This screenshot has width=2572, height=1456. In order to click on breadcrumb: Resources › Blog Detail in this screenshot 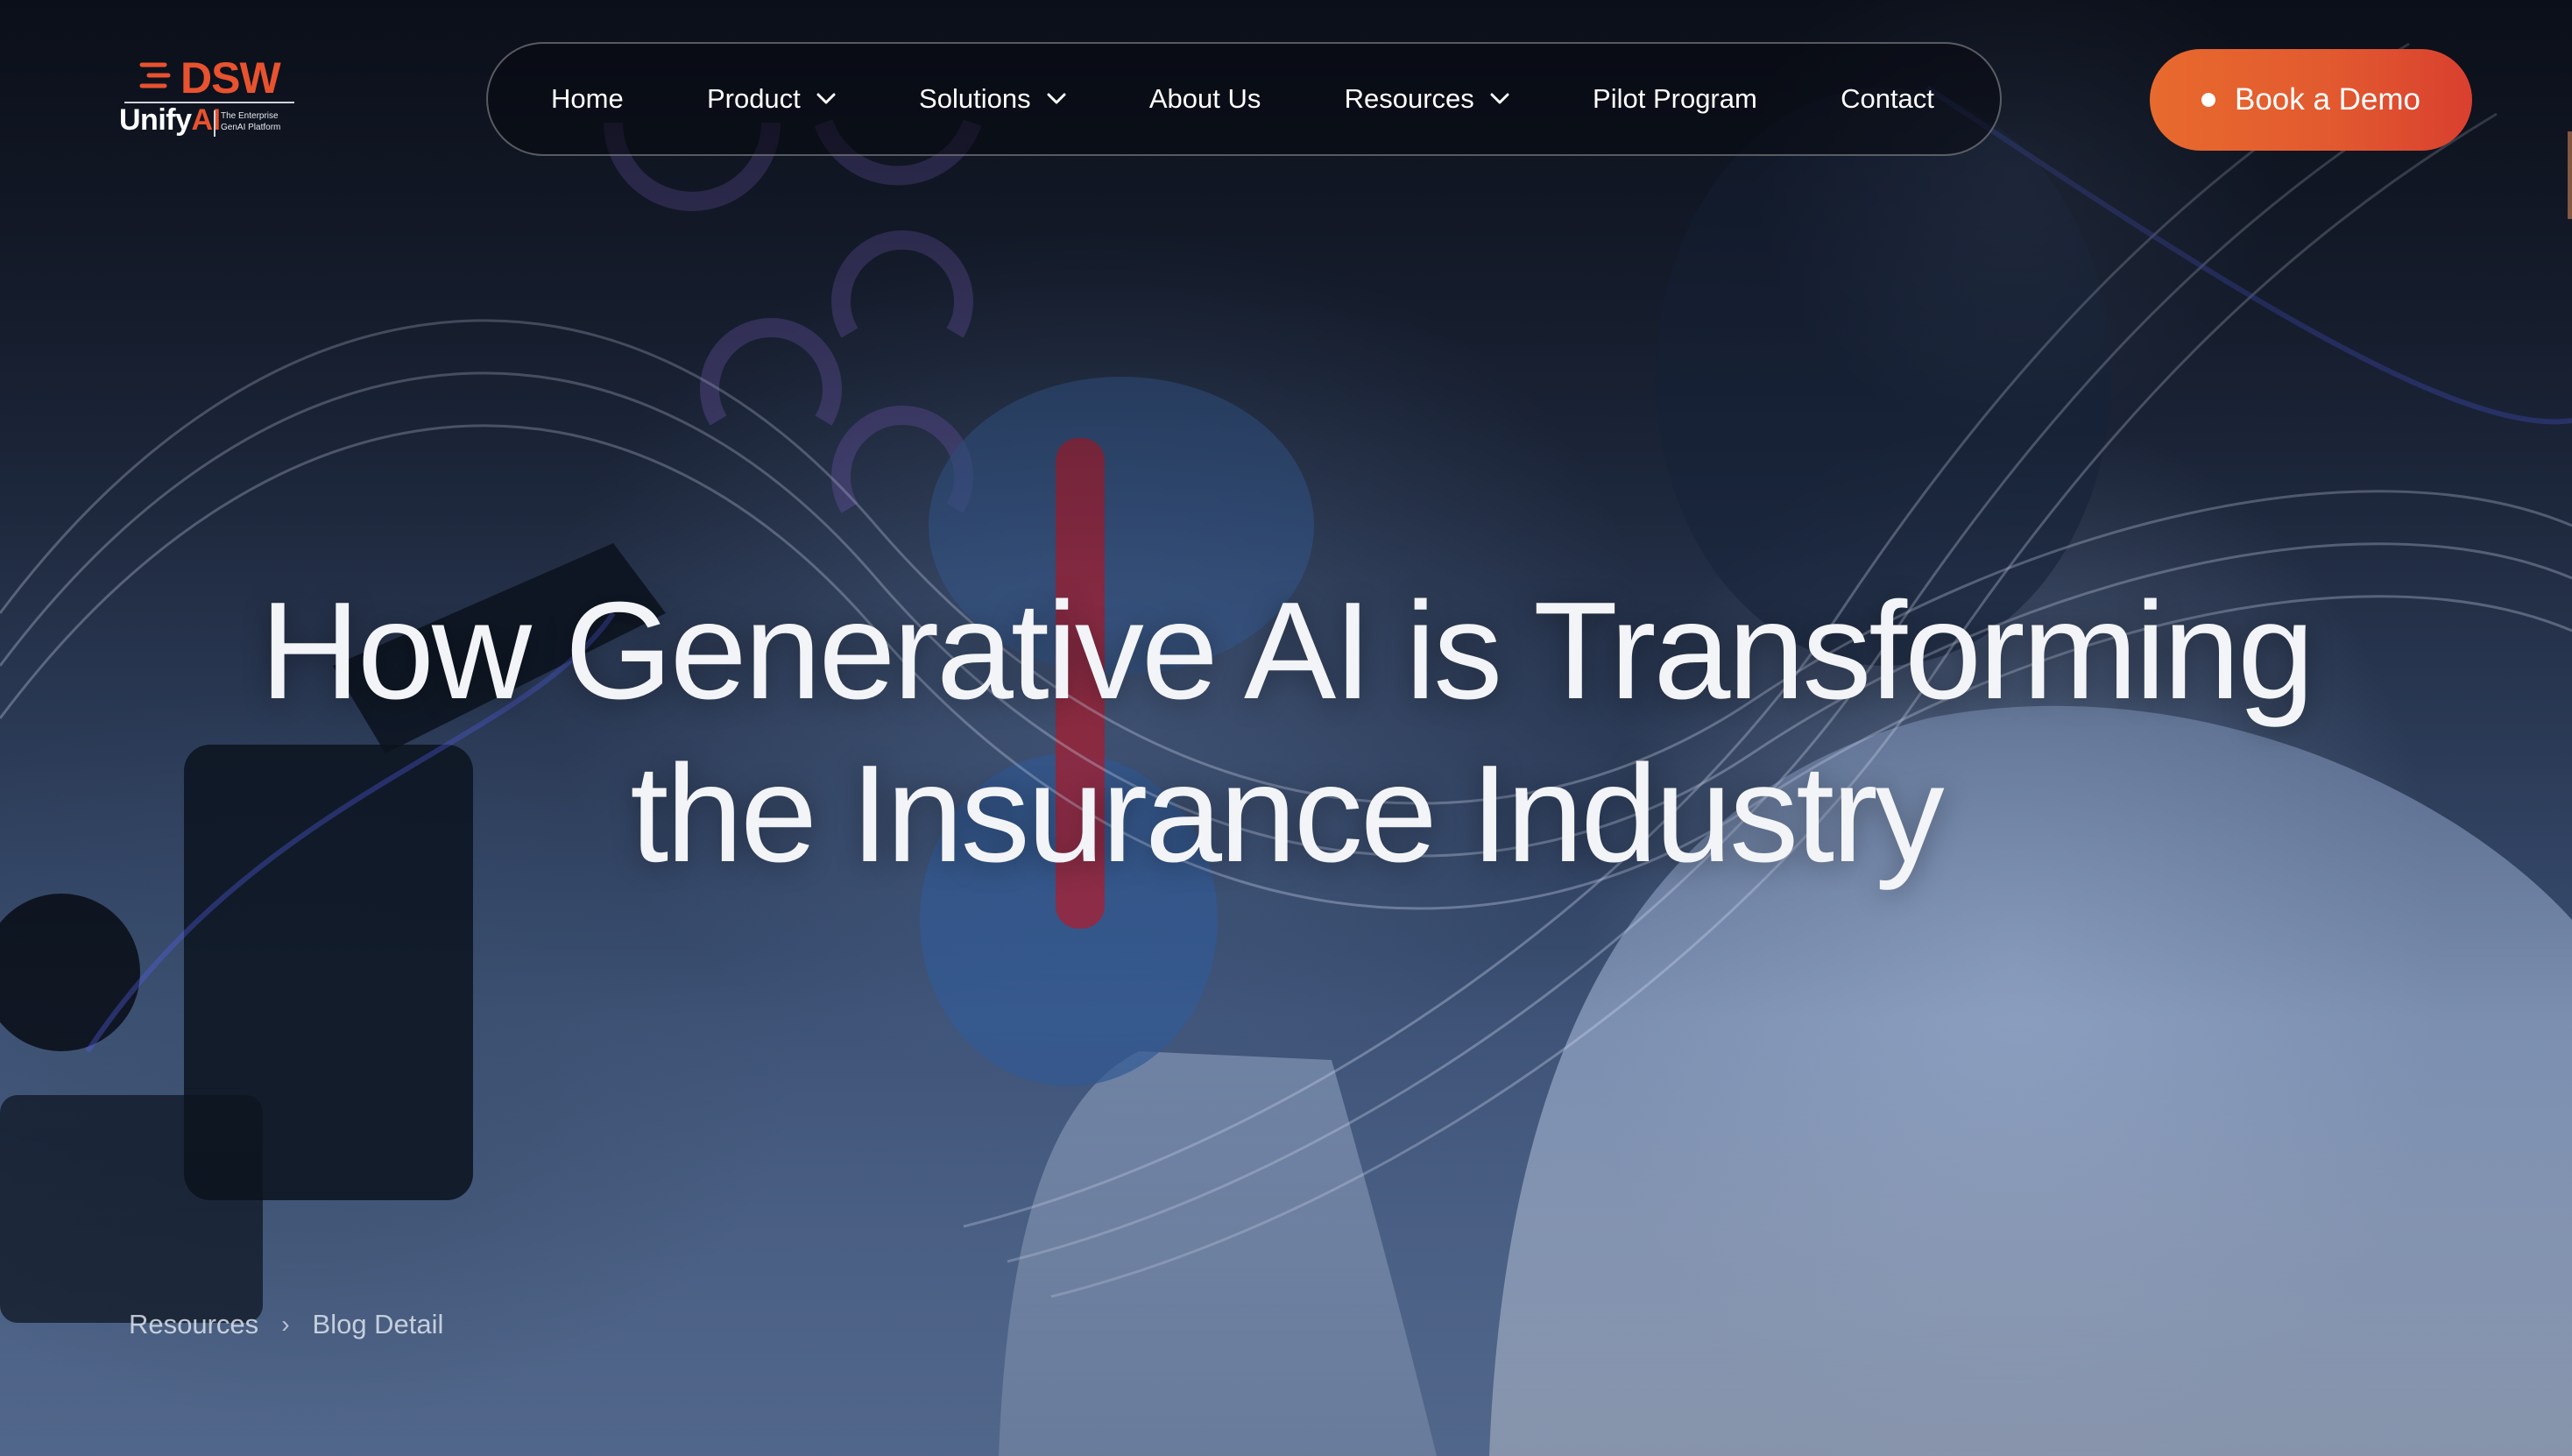, I will do `click(286, 1324)`.